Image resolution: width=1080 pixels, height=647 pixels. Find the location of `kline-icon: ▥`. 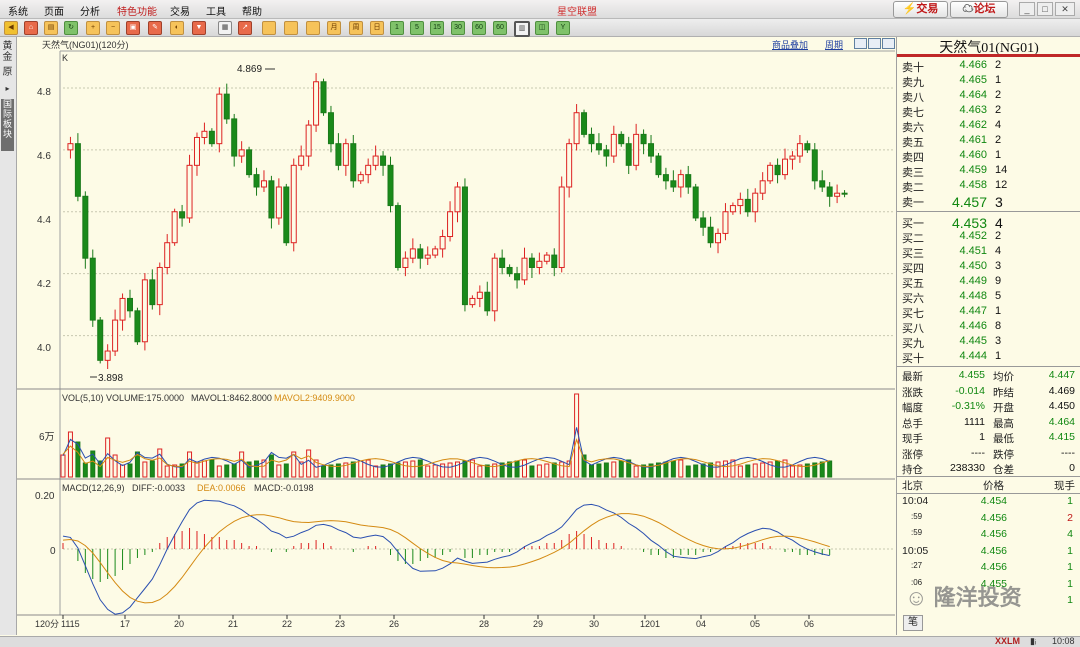

kline-icon: ▥ is located at coordinates (522, 29).